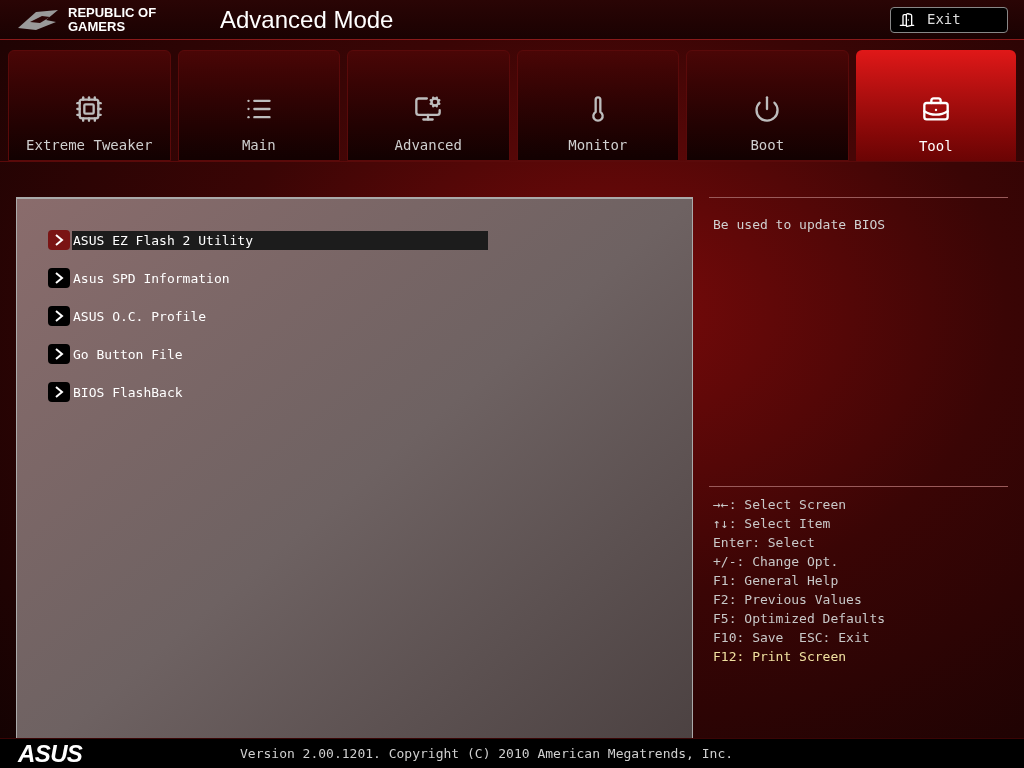  What do you see at coordinates (151, 278) in the screenshot?
I see `menu-item: Asus SPD Information` at bounding box center [151, 278].